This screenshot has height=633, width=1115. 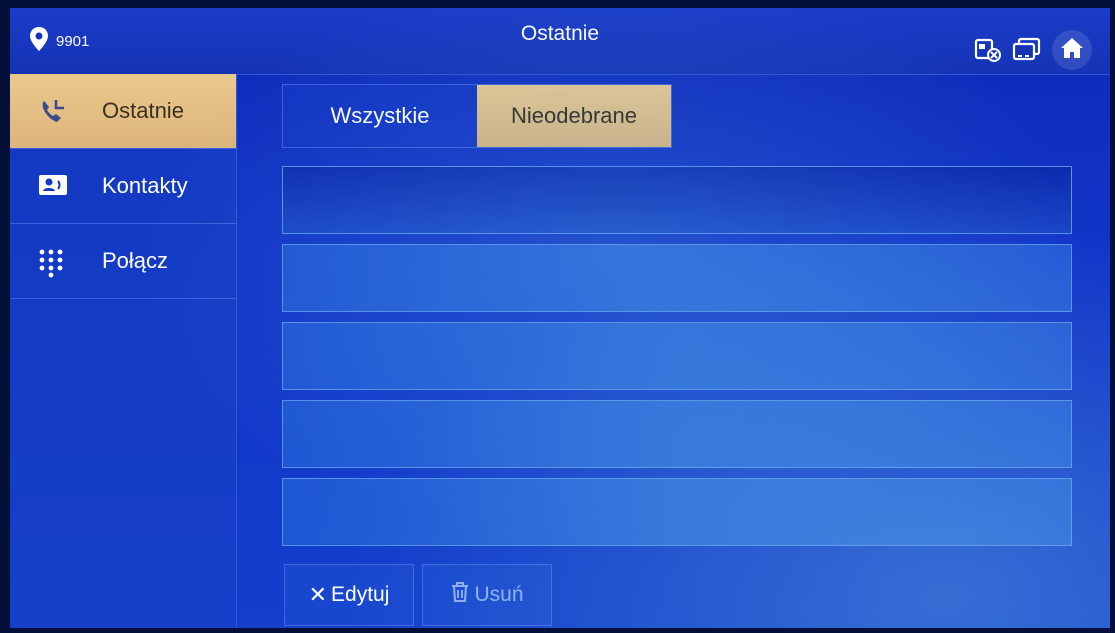 What do you see at coordinates (143, 110) in the screenshot?
I see `sidebar-item-label: Ostatnie` at bounding box center [143, 110].